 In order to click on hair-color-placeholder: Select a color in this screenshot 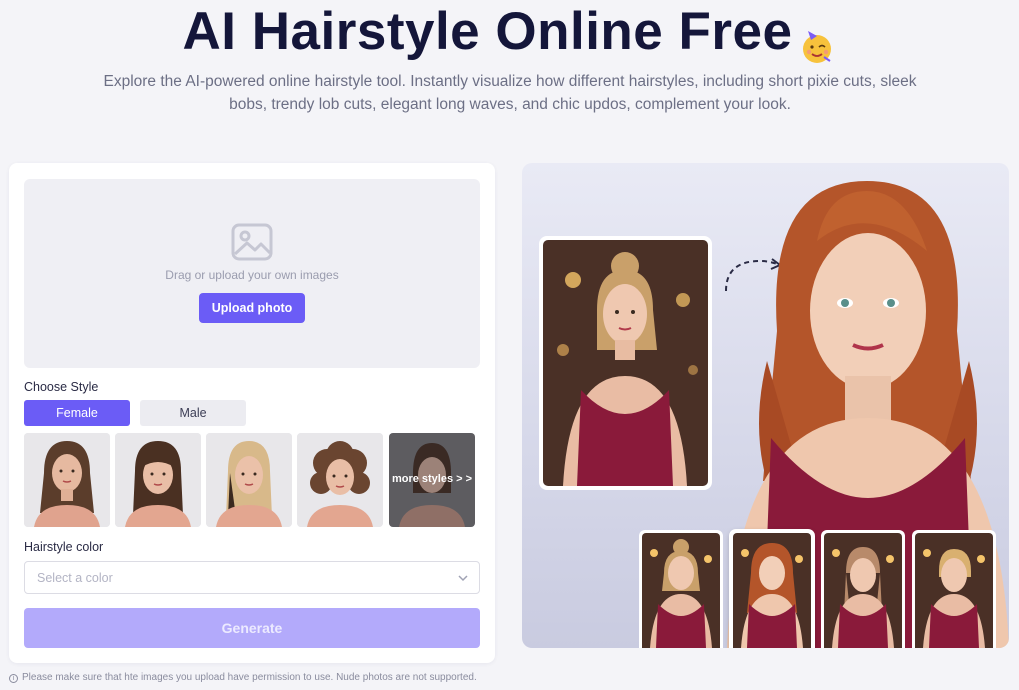, I will do `click(75, 578)`.